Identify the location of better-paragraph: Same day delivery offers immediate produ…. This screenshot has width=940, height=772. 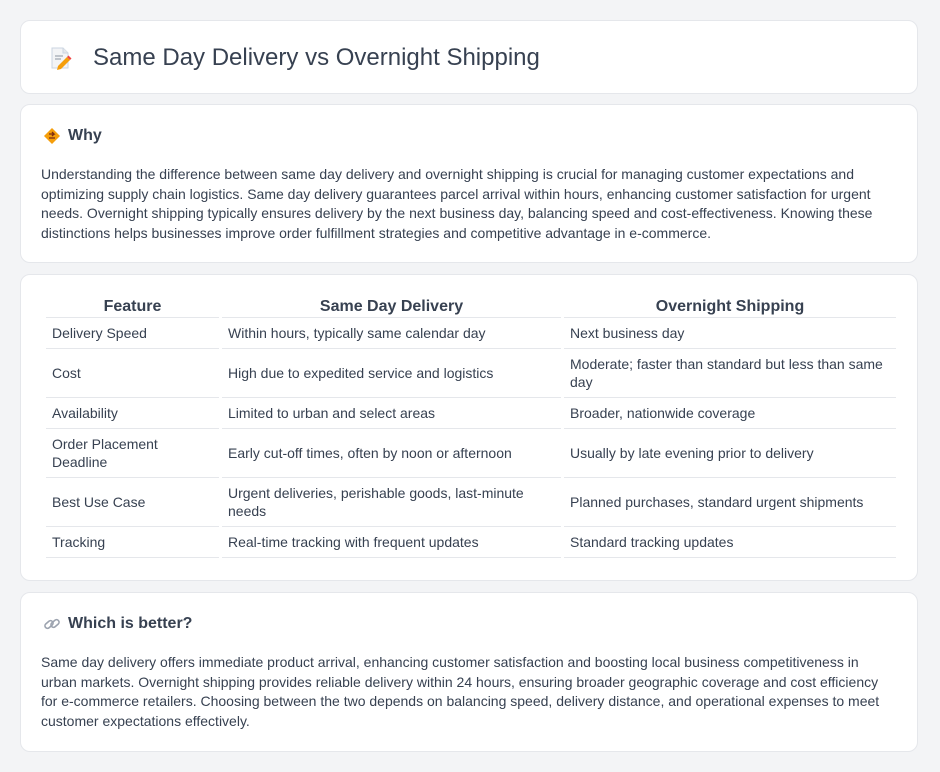
(460, 691).